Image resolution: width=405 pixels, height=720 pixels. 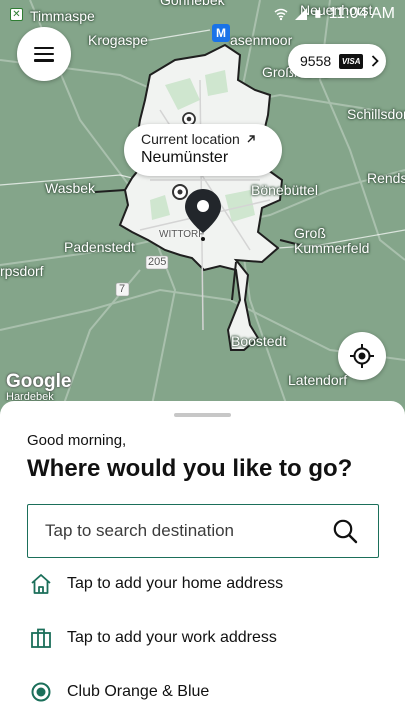 I want to click on club-orange-blue-row: Club Orange & Blue, so click(x=119, y=692).